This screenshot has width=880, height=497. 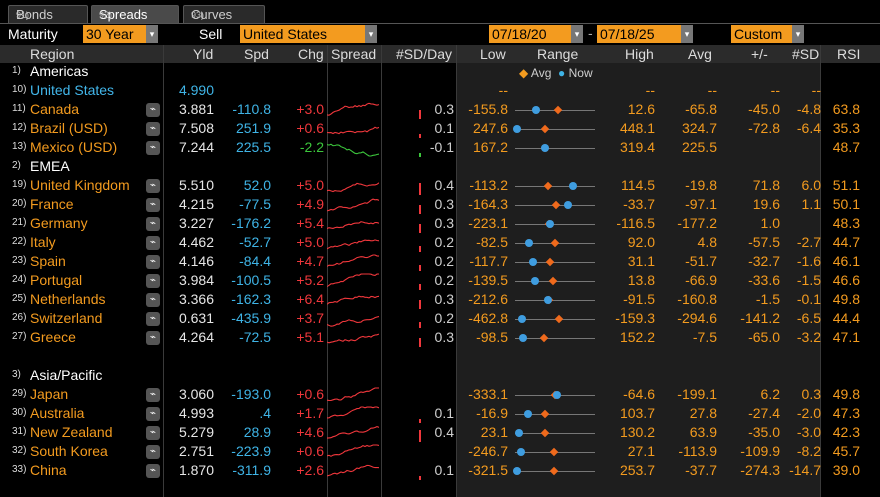 What do you see at coordinates (48, 470) in the screenshot?
I see `country-name: China` at bounding box center [48, 470].